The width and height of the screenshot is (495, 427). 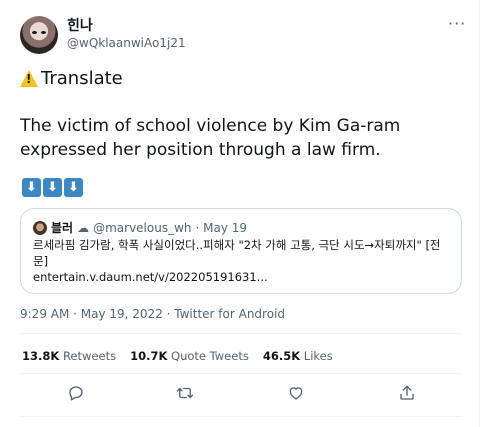 I want to click on quoted-author-name: 블러, so click(x=62, y=228).